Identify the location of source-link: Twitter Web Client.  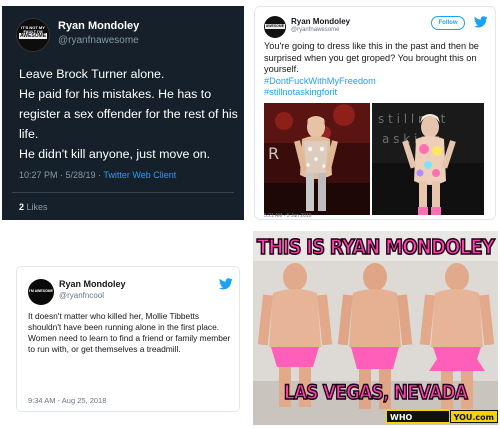
(139, 175).